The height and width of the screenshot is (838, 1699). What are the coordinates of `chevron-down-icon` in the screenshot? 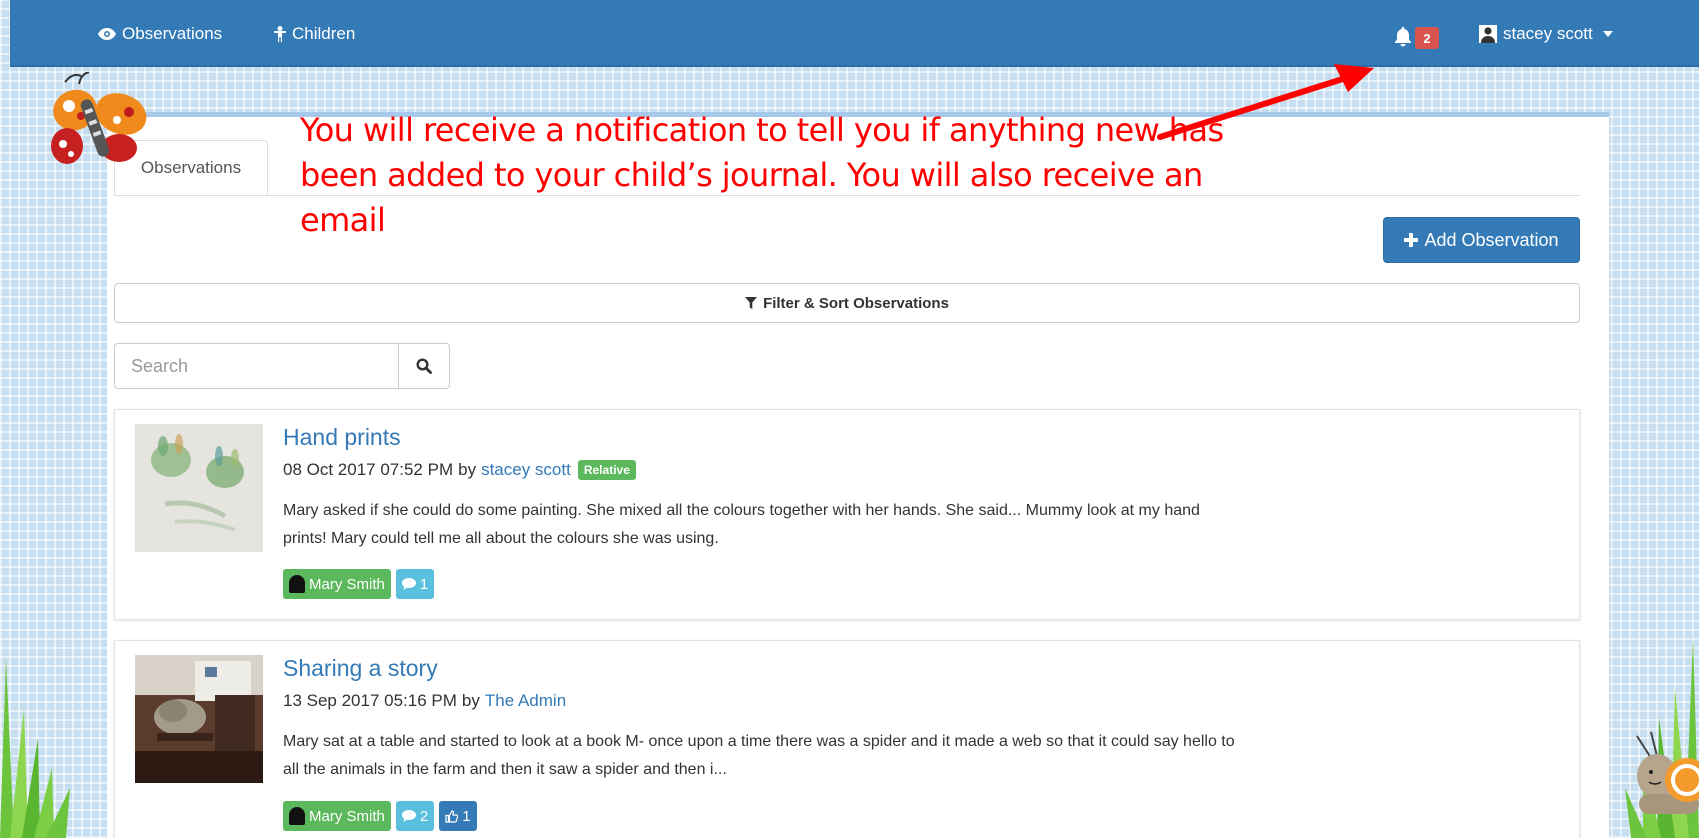 It's located at (1607, 34).